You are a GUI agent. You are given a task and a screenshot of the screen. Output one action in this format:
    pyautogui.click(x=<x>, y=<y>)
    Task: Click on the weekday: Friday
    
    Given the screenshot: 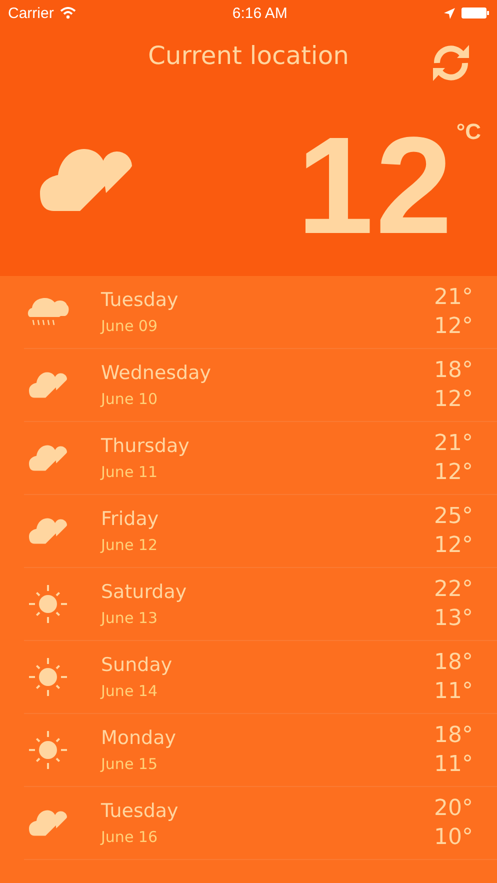 What is the action you would take?
    pyautogui.click(x=130, y=519)
    